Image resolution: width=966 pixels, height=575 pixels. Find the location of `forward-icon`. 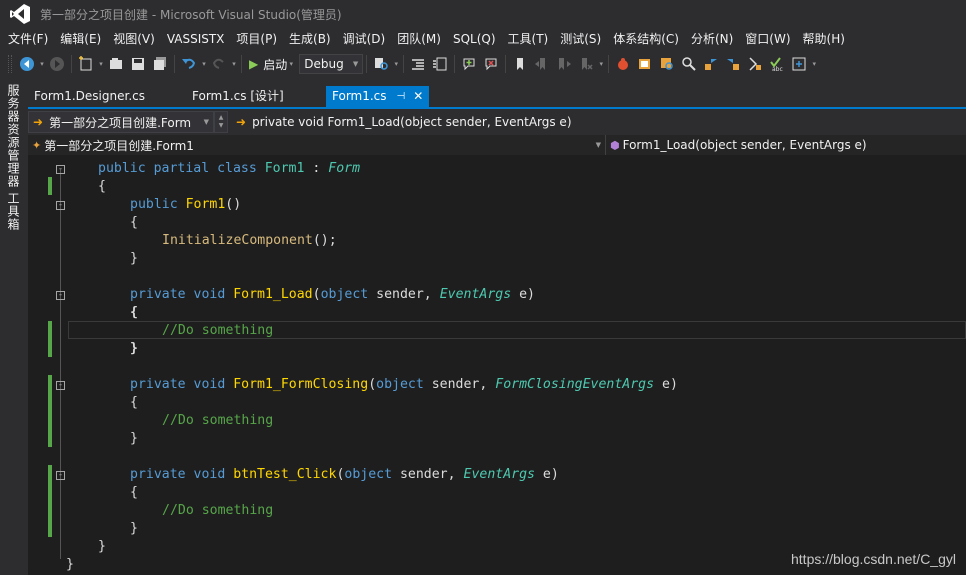

forward-icon is located at coordinates (57, 64).